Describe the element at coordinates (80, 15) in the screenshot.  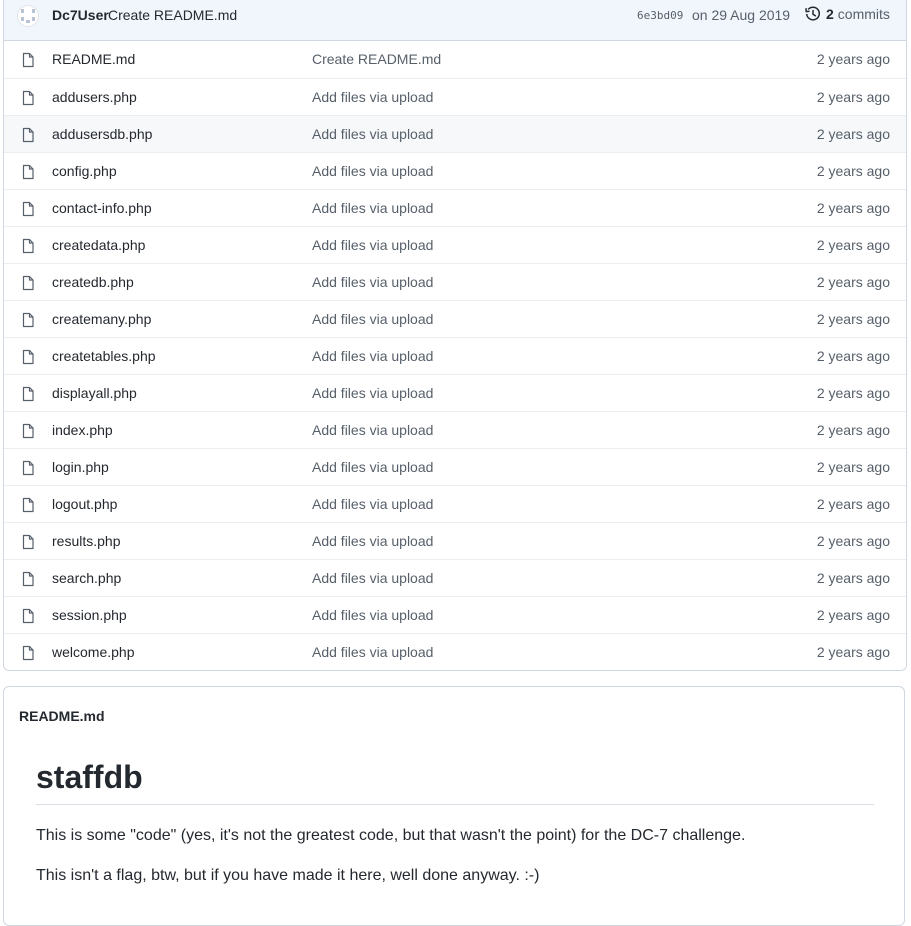
I see `commit-author-link: Dc7User` at that location.